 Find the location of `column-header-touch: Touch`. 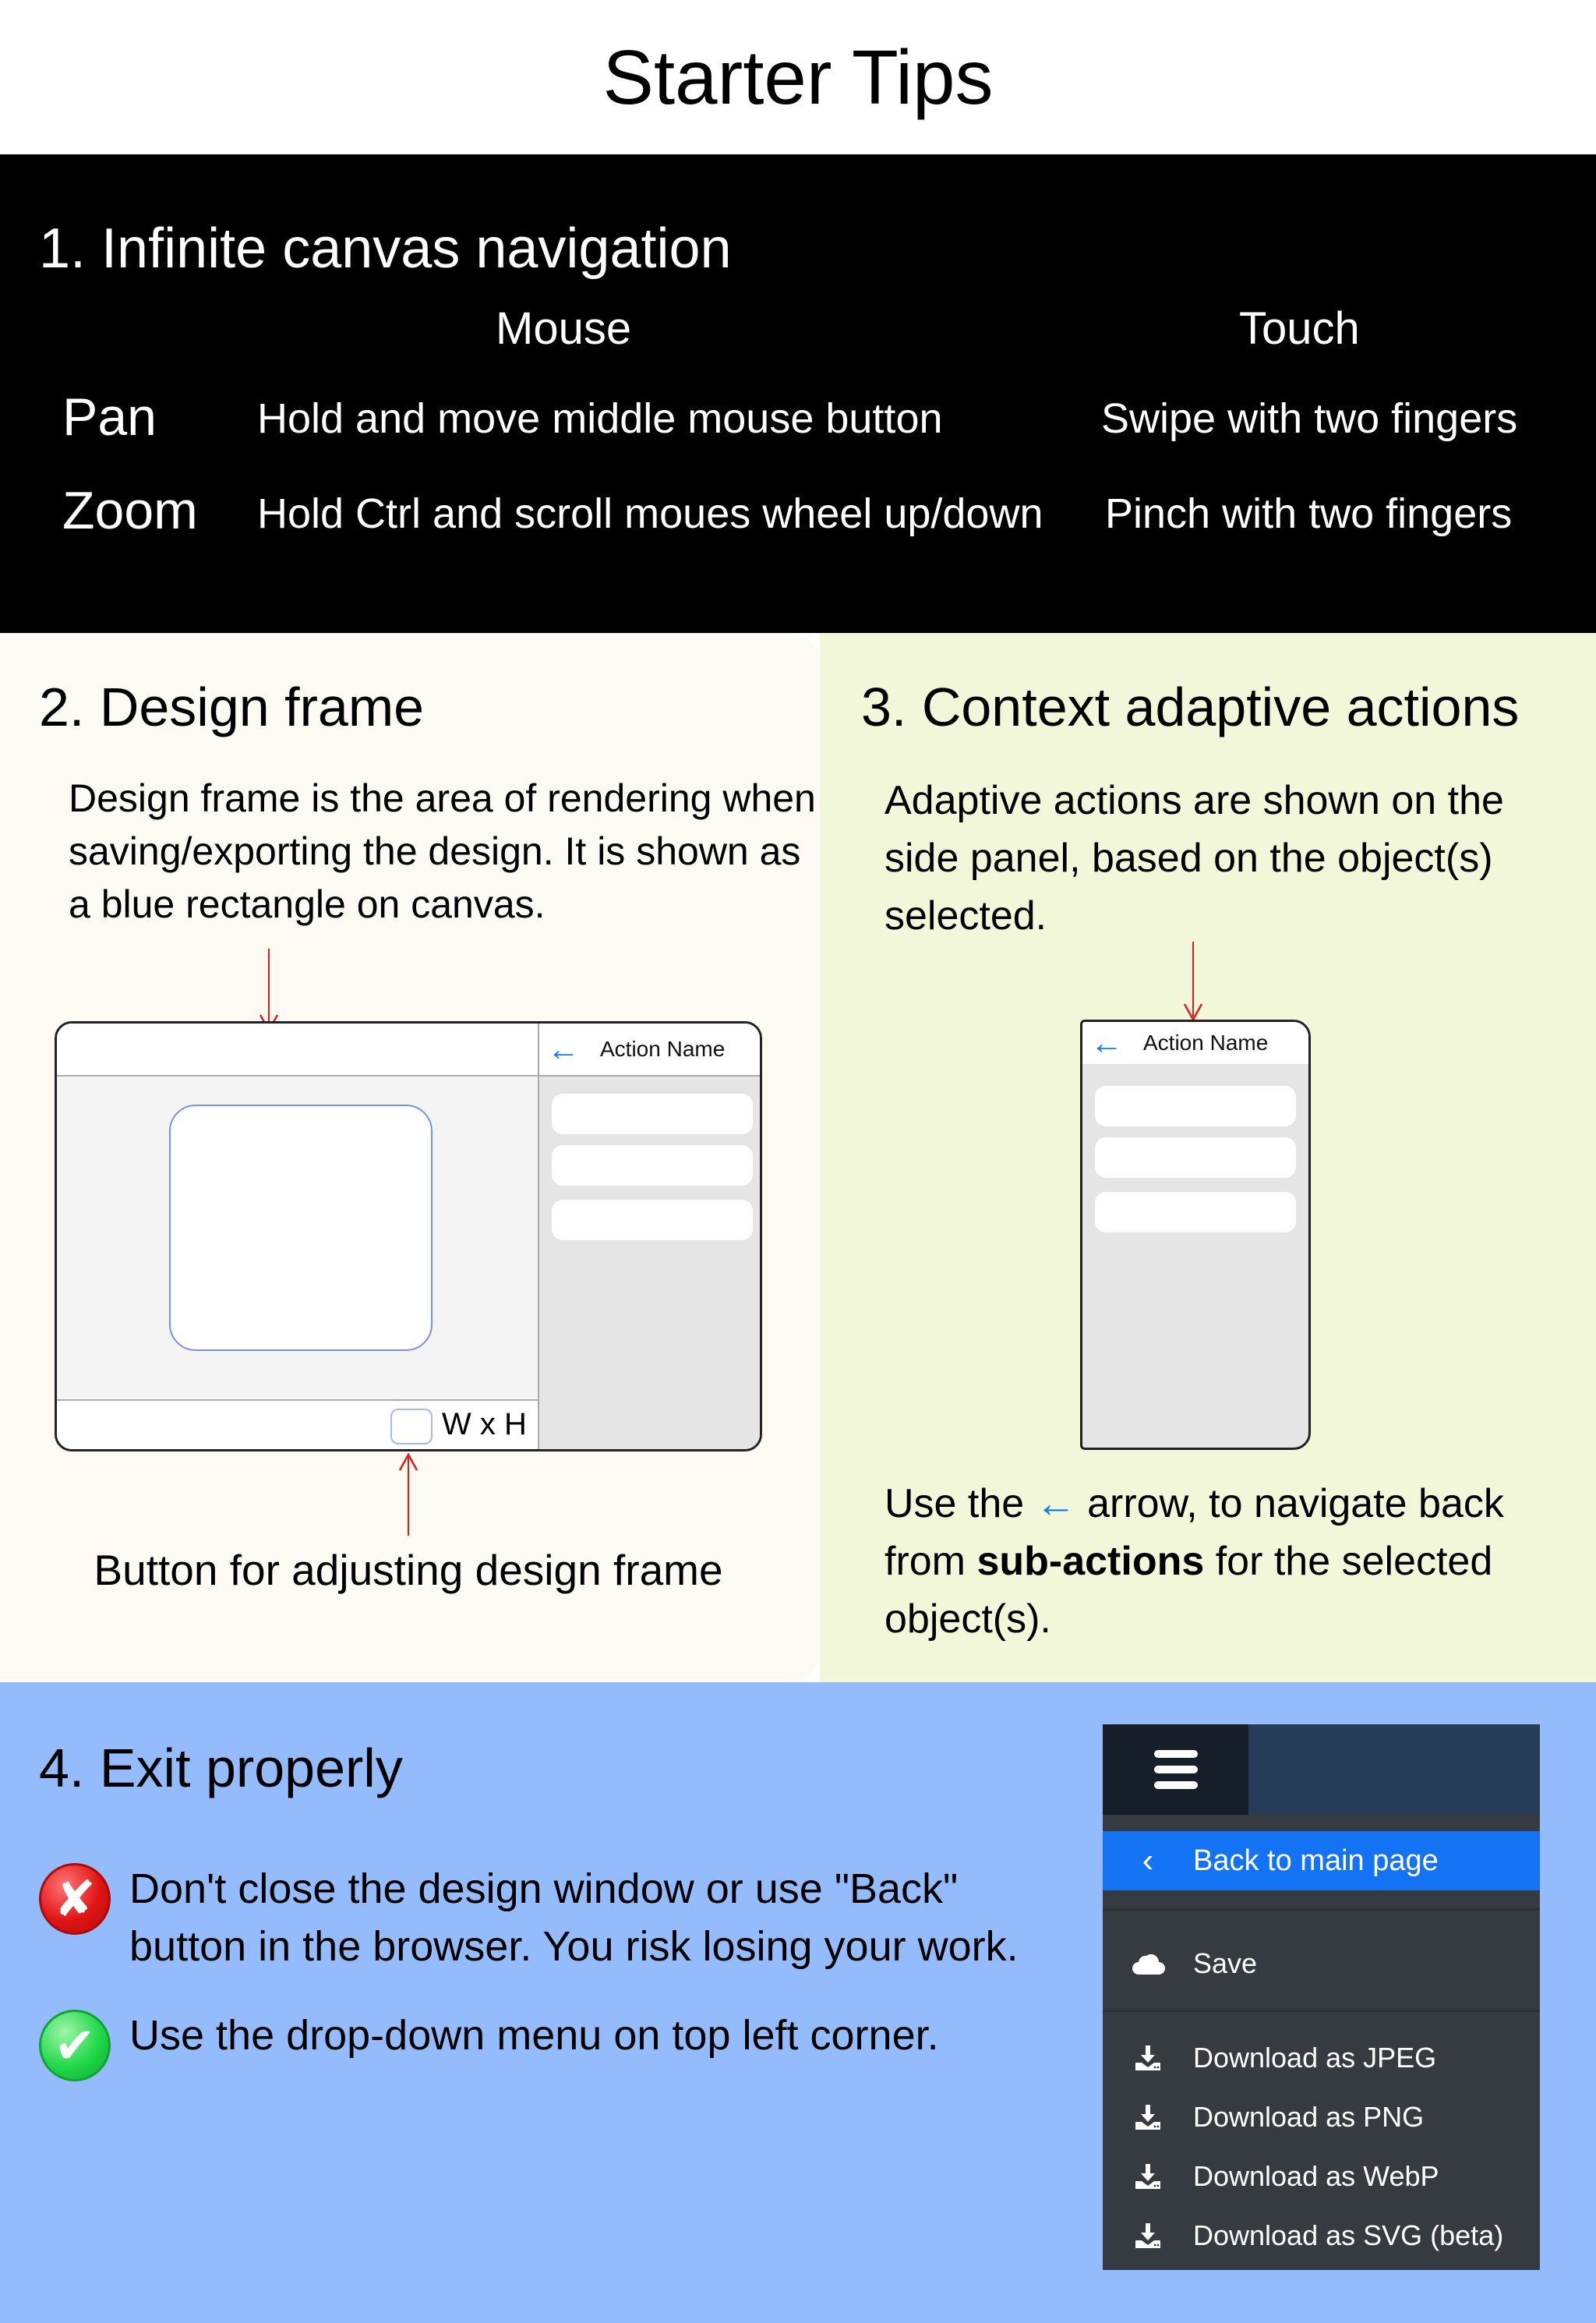

column-header-touch: Touch is located at coordinates (1299, 328).